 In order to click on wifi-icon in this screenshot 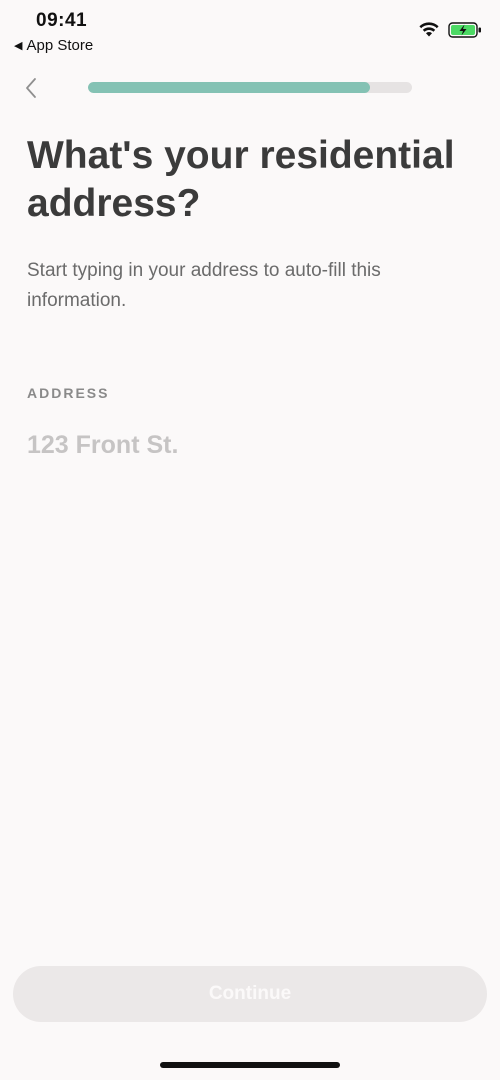, I will do `click(429, 29)`.